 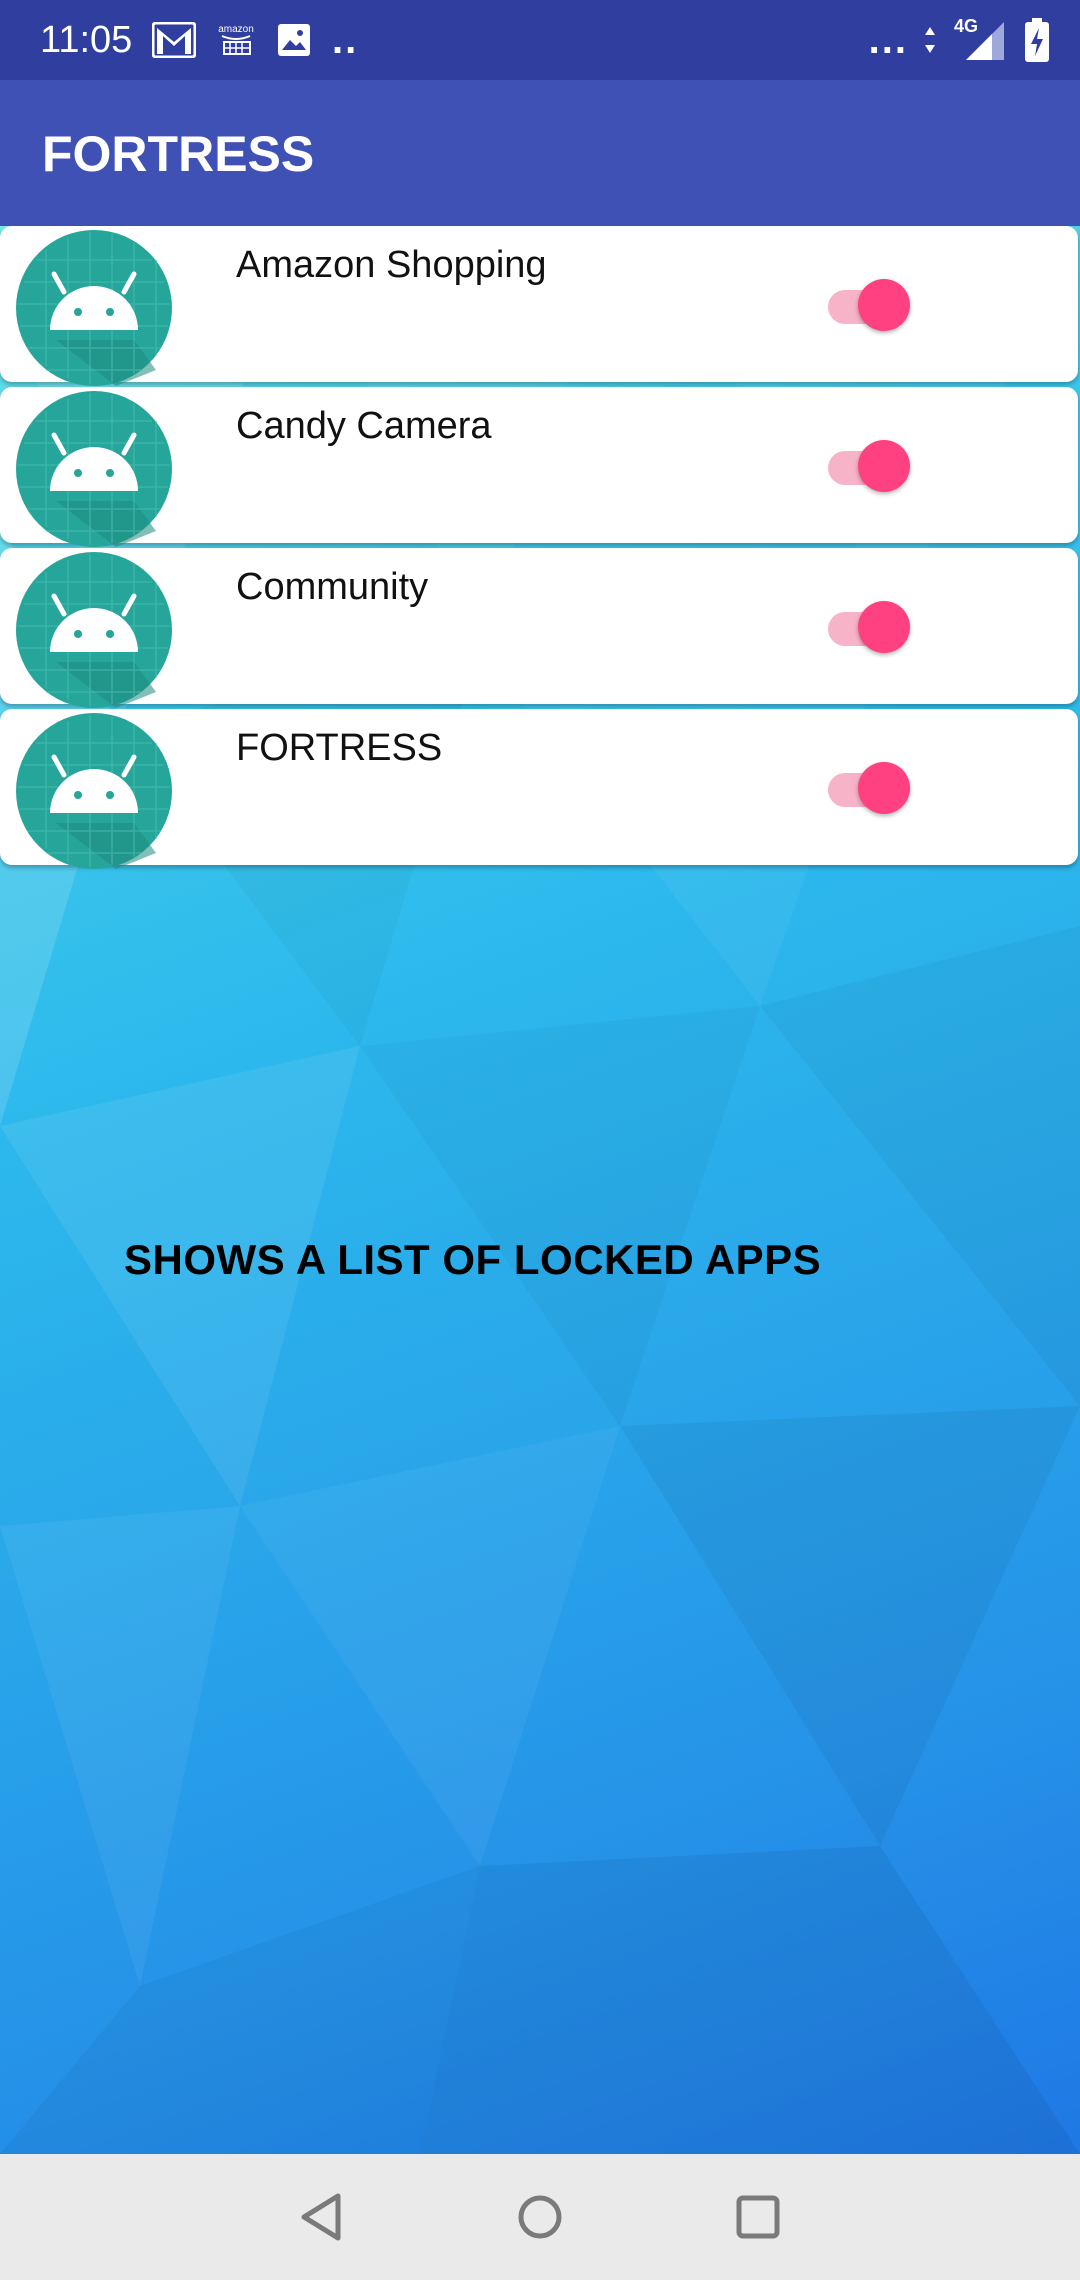 I want to click on battery-charging-icon, so click(x=1037, y=40).